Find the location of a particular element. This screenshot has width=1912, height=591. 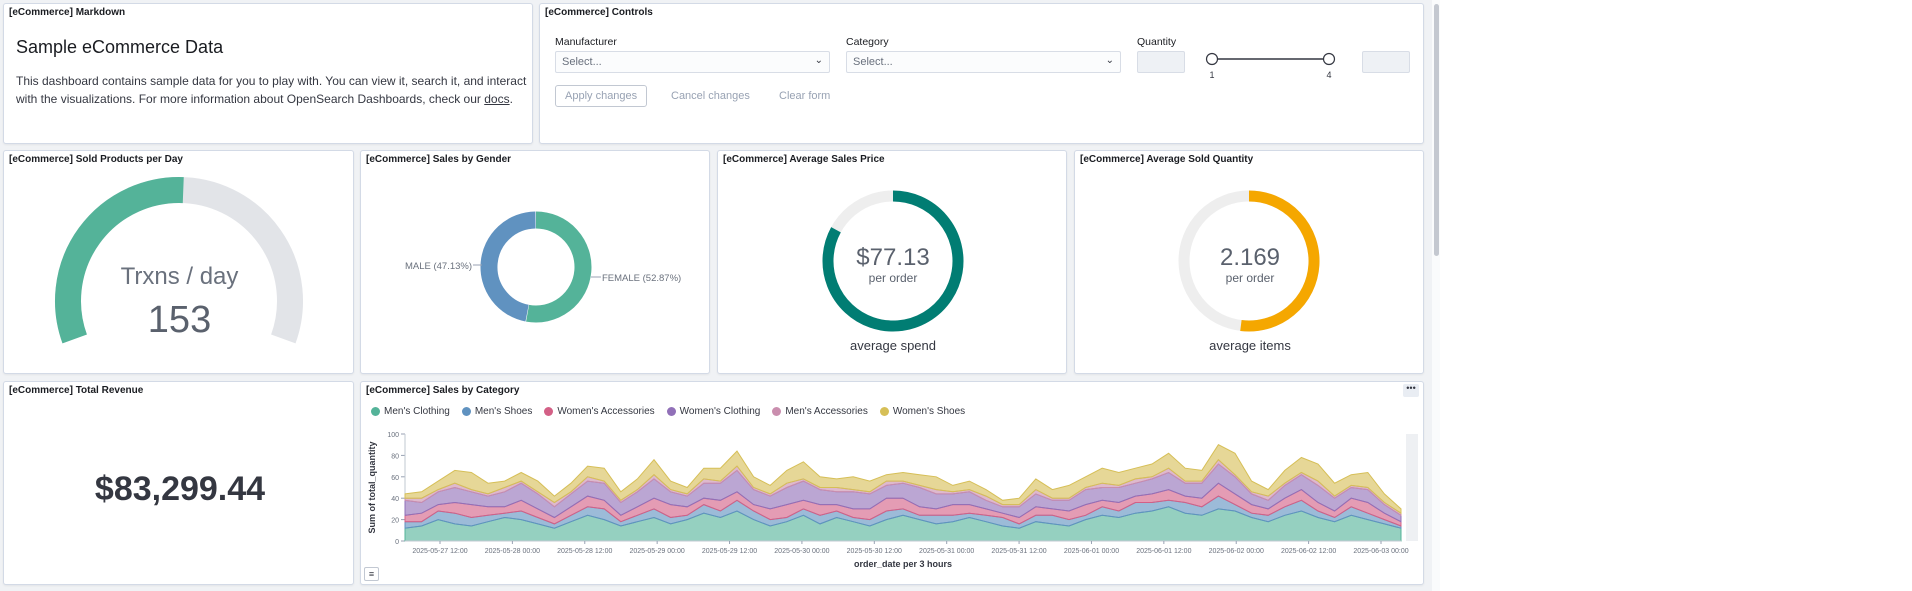

chart-scroll-area is located at coordinates (1412, 487).